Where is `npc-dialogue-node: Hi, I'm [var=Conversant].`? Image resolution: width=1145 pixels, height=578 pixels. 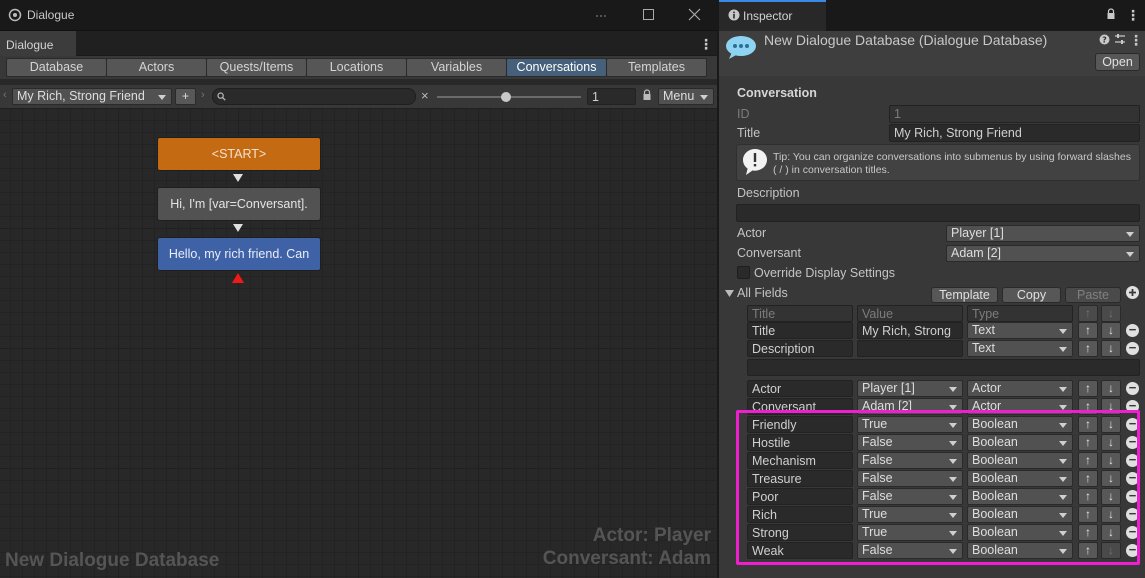
npc-dialogue-node: Hi, I'm [var=Conversant]. is located at coordinates (239, 204).